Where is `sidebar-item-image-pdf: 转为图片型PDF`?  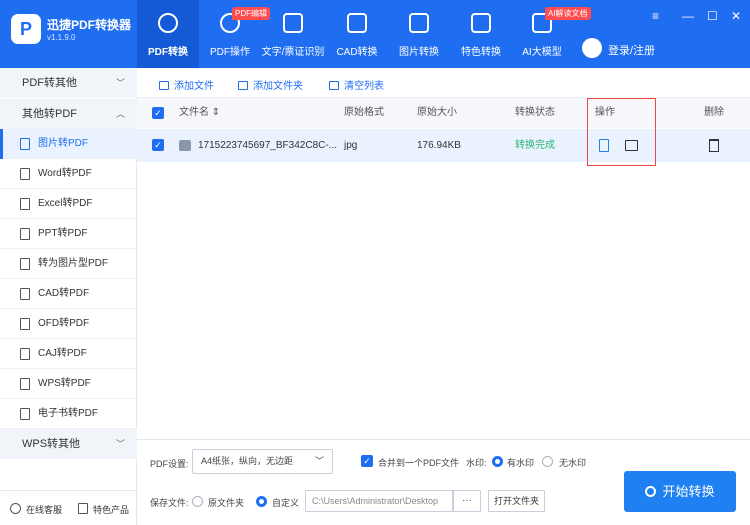
sidebar-item-image-pdf: 转为图片型PDF is located at coordinates (68, 264).